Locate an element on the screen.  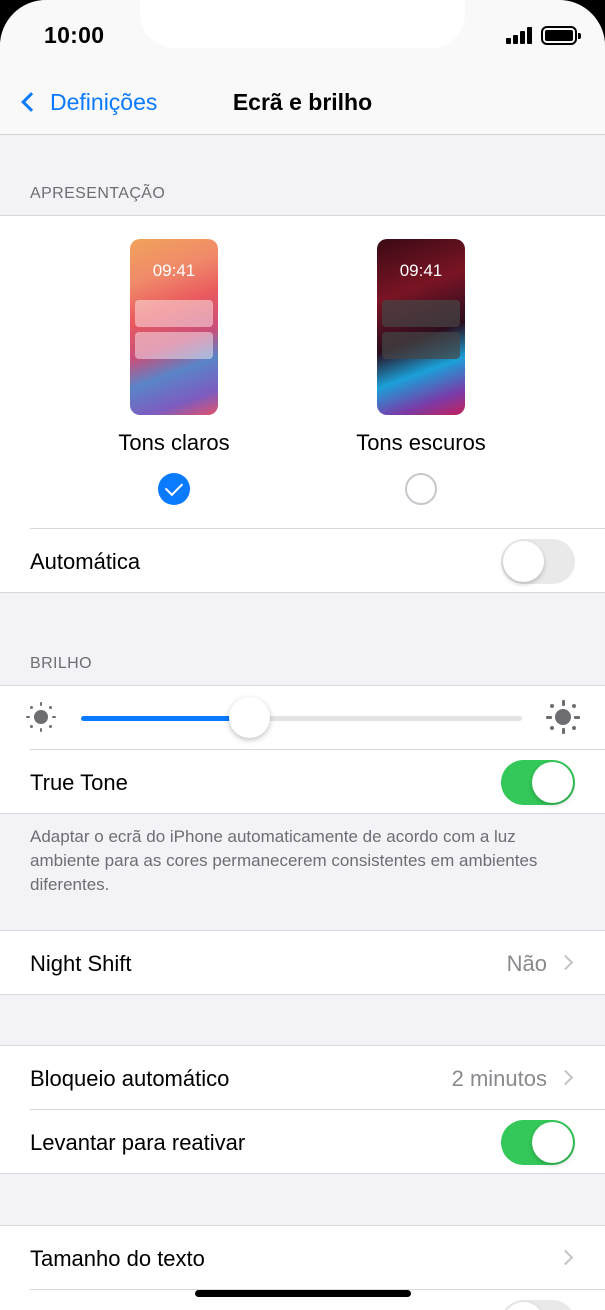
dark-mode-preview: 09:41 is located at coordinates (421, 327).